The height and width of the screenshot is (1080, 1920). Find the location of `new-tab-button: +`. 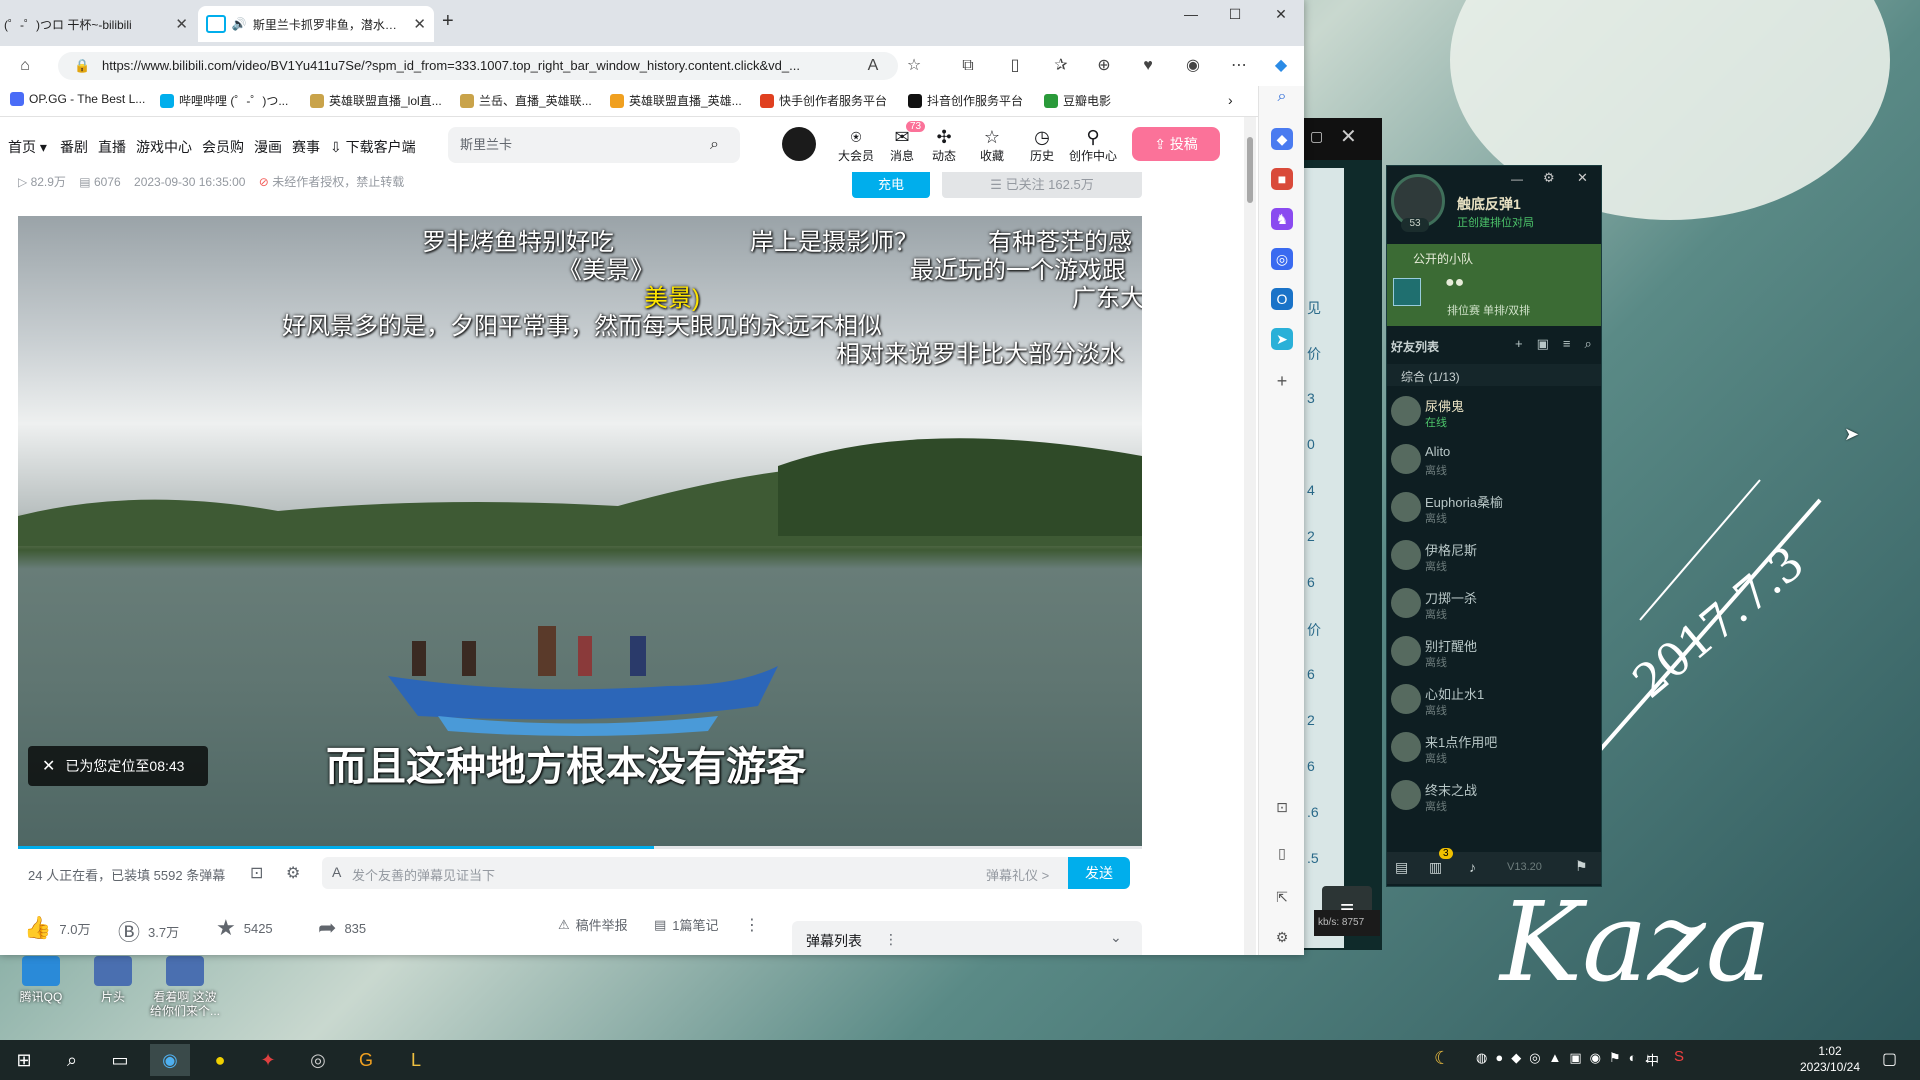

new-tab-button: + is located at coordinates (448, 21).